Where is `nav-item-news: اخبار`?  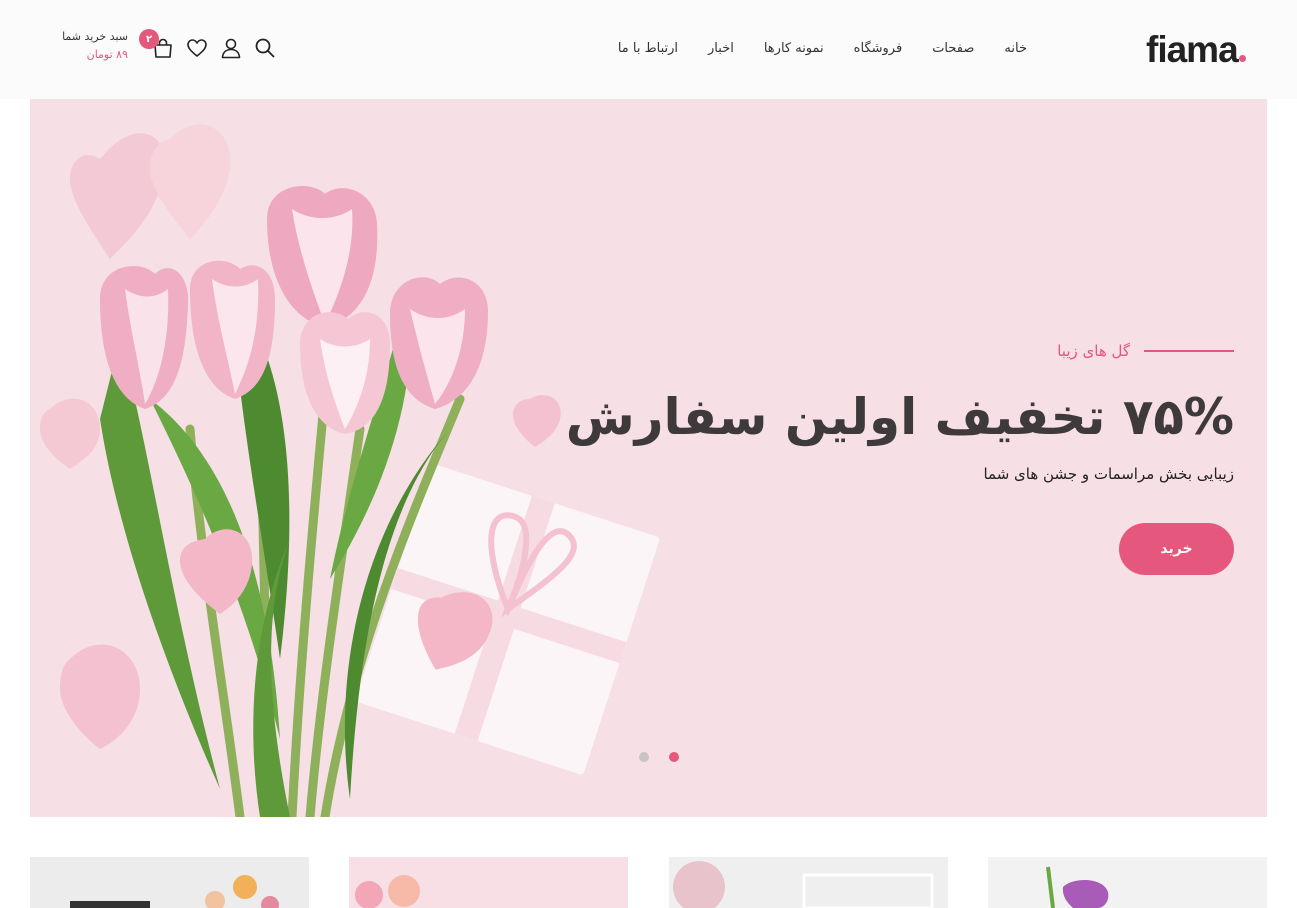 nav-item-news: اخبار is located at coordinates (721, 49).